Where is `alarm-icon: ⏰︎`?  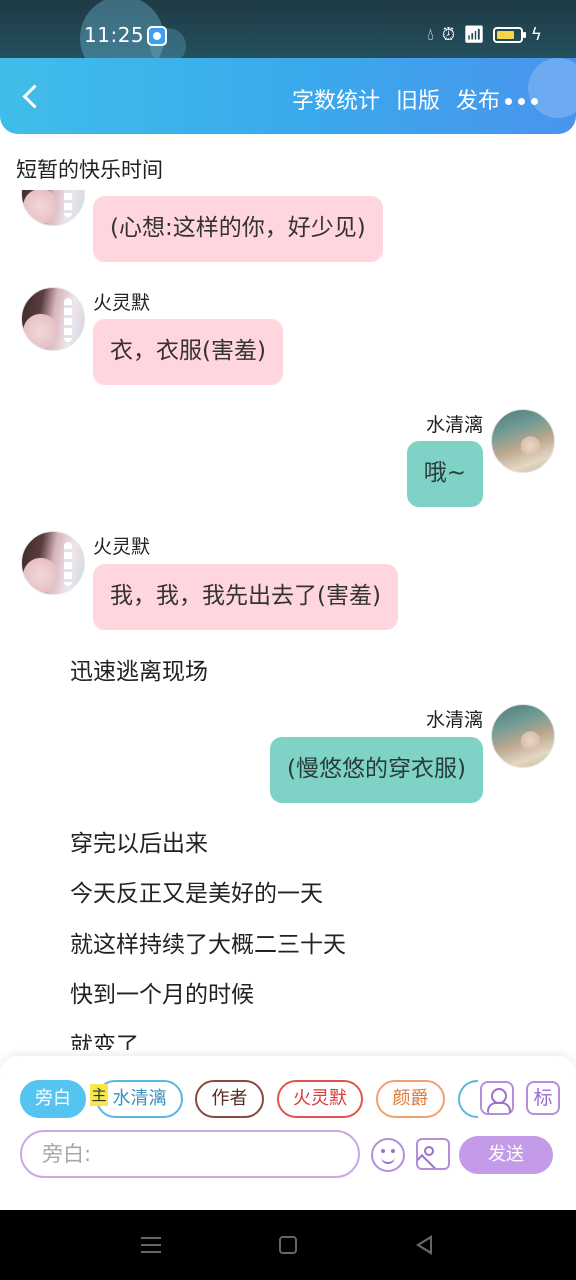 alarm-icon: ⏰︎ is located at coordinates (448, 35).